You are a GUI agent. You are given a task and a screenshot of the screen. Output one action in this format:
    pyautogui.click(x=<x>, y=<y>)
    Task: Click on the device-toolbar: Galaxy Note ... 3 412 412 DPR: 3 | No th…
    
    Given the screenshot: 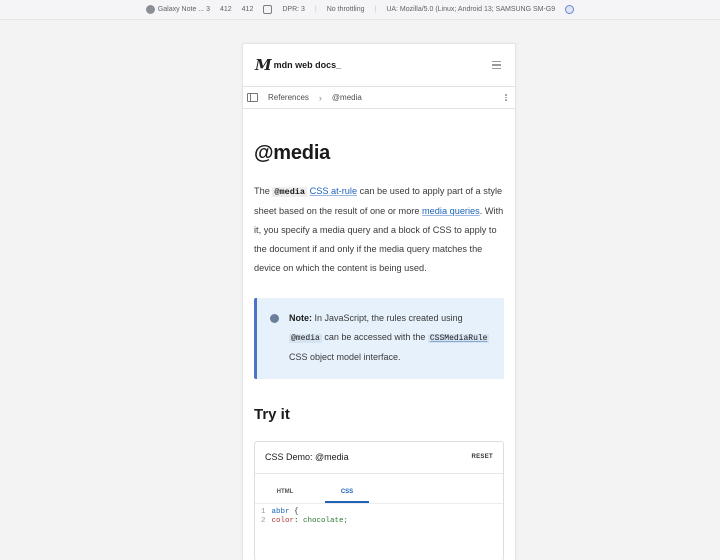 What is the action you would take?
    pyautogui.click(x=360, y=10)
    